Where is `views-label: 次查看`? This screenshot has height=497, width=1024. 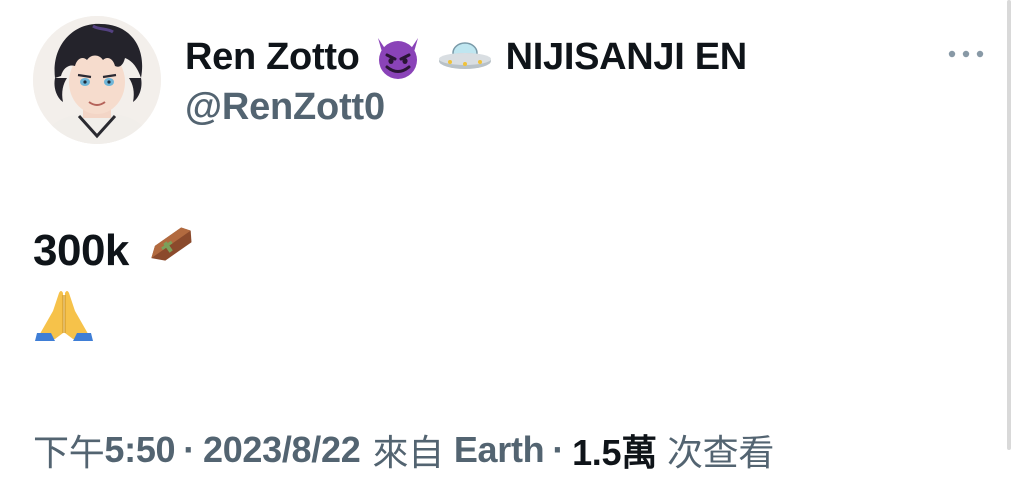
views-label: 次查看 is located at coordinates (720, 452).